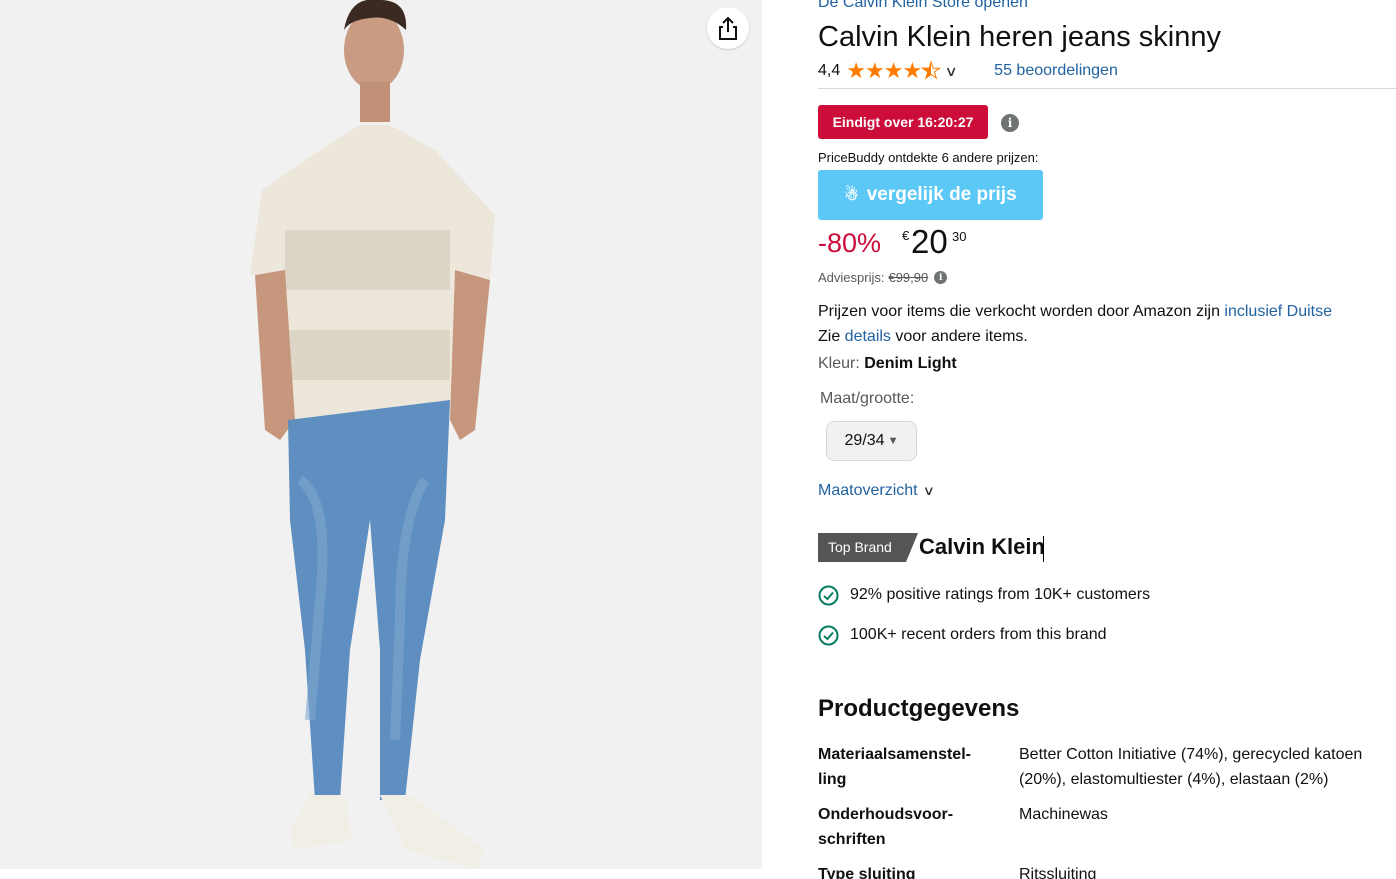  Describe the element at coordinates (906, 235) in the screenshot. I see `price-currency: €` at that location.